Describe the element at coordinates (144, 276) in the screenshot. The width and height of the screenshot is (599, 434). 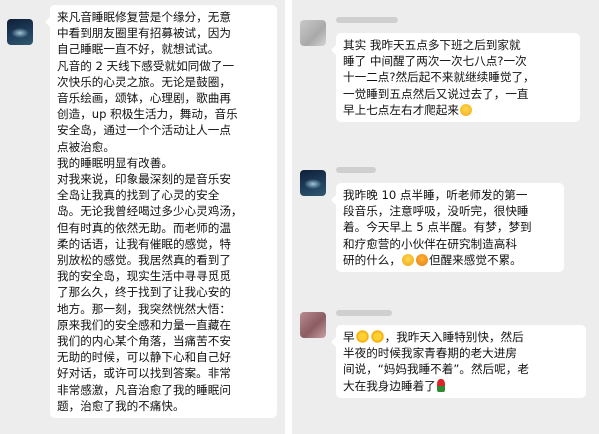
I see `message-line: 我的安全岛，现实生活中寻寻觅觅` at that location.